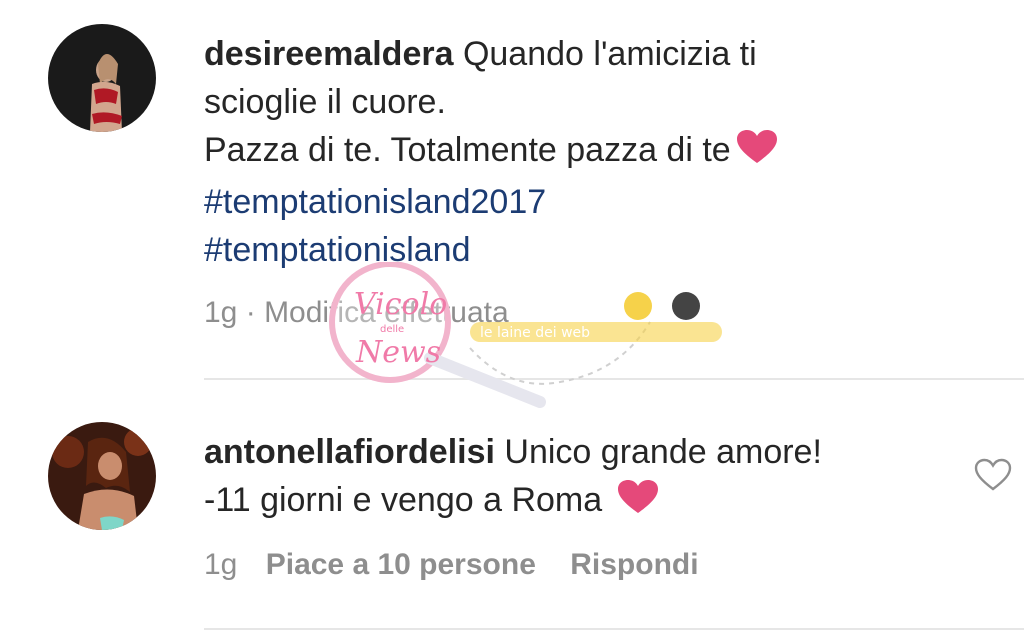 Image resolution: width=1024 pixels, height=640 pixels. What do you see at coordinates (386, 312) in the screenshot?
I see `edited-label: Modifica effettuata` at bounding box center [386, 312].